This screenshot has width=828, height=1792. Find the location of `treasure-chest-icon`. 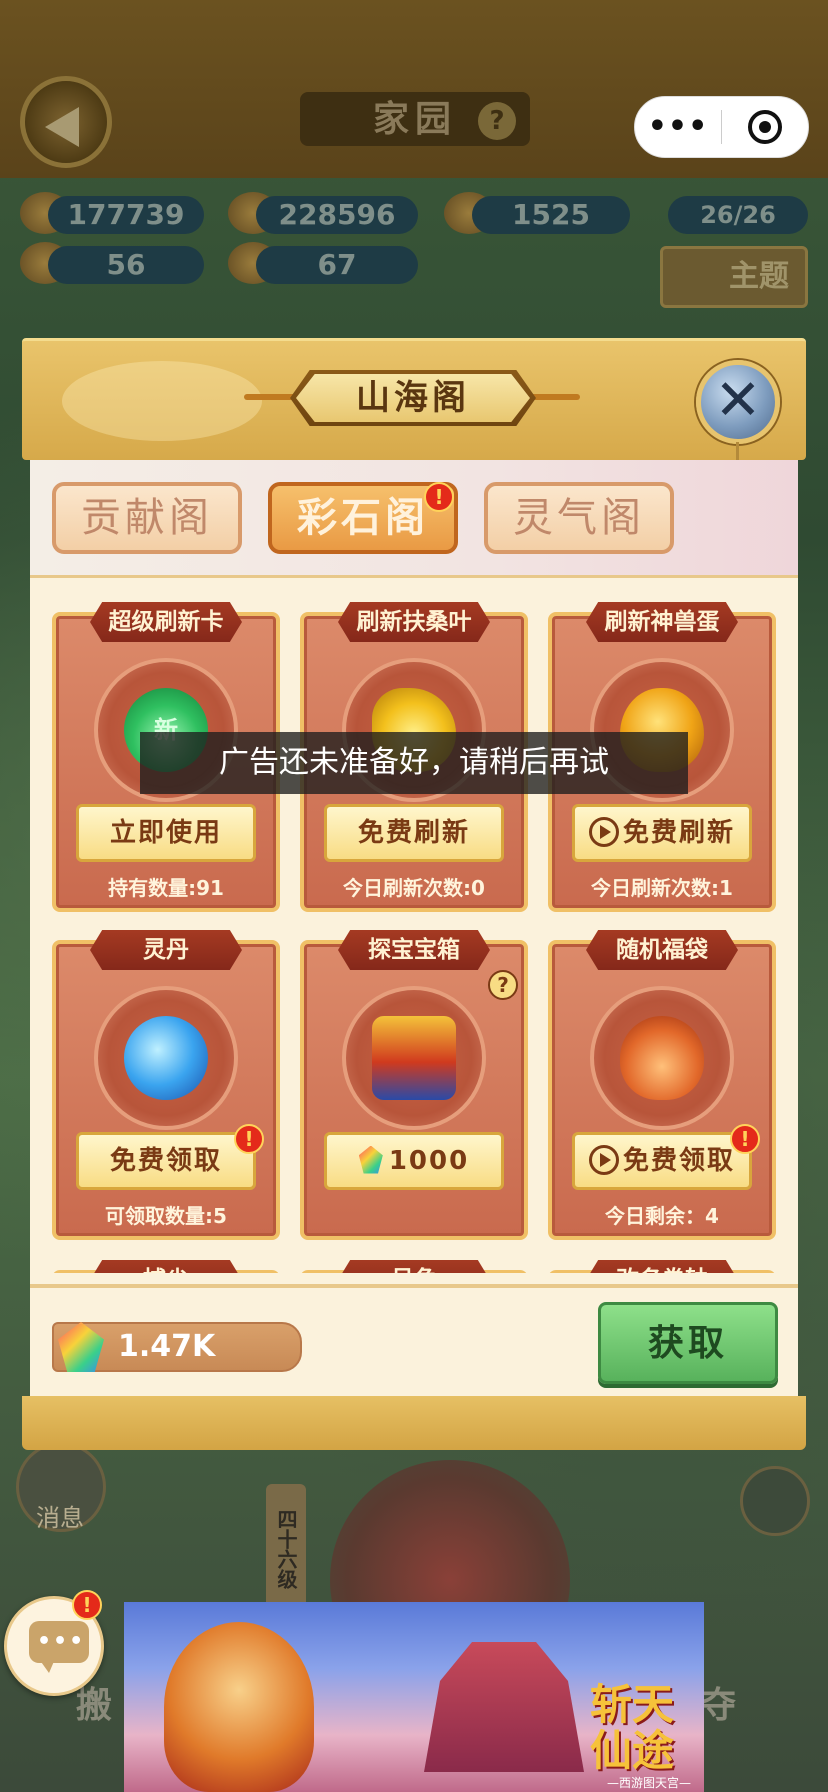

treasure-chest-icon is located at coordinates (414, 1058).